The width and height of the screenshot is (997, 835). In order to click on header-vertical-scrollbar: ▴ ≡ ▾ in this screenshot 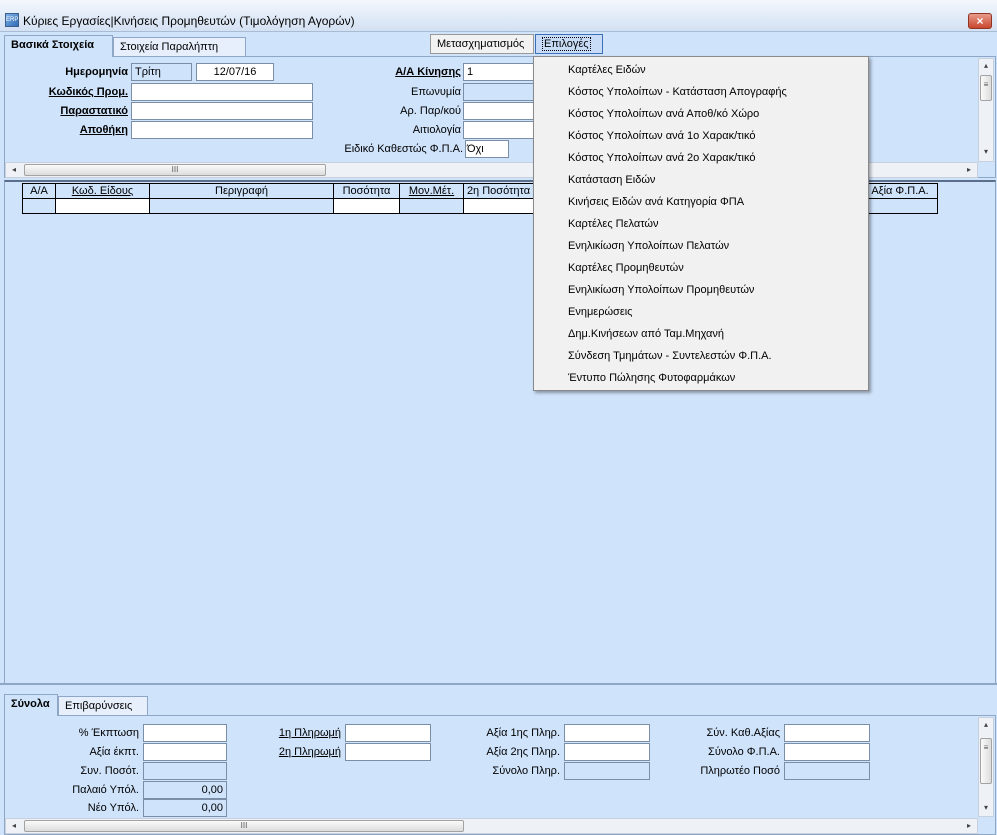, I will do `click(986, 110)`.